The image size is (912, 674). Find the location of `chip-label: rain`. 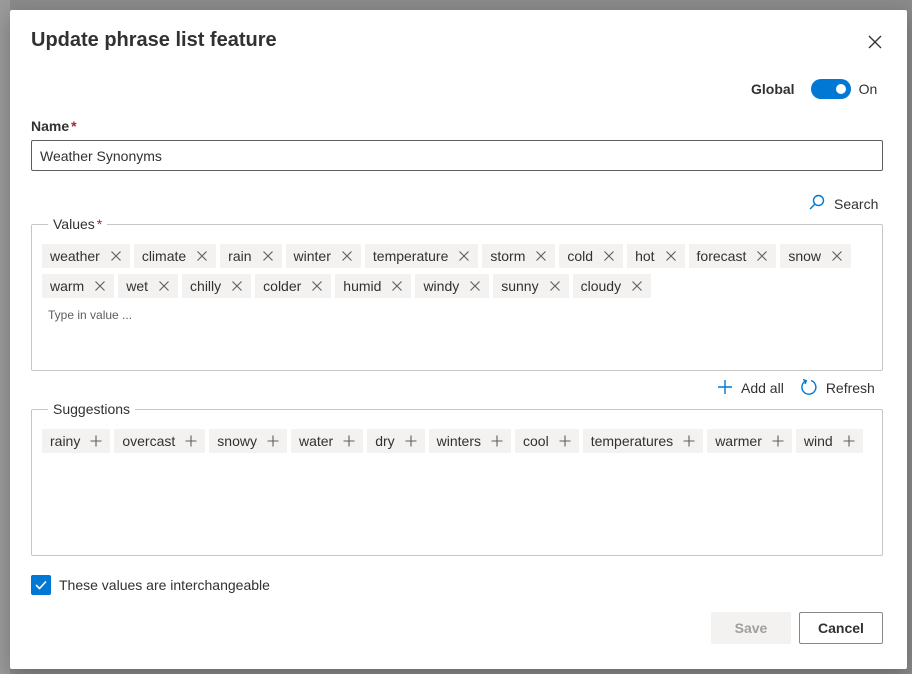

chip-label: rain is located at coordinates (240, 256).